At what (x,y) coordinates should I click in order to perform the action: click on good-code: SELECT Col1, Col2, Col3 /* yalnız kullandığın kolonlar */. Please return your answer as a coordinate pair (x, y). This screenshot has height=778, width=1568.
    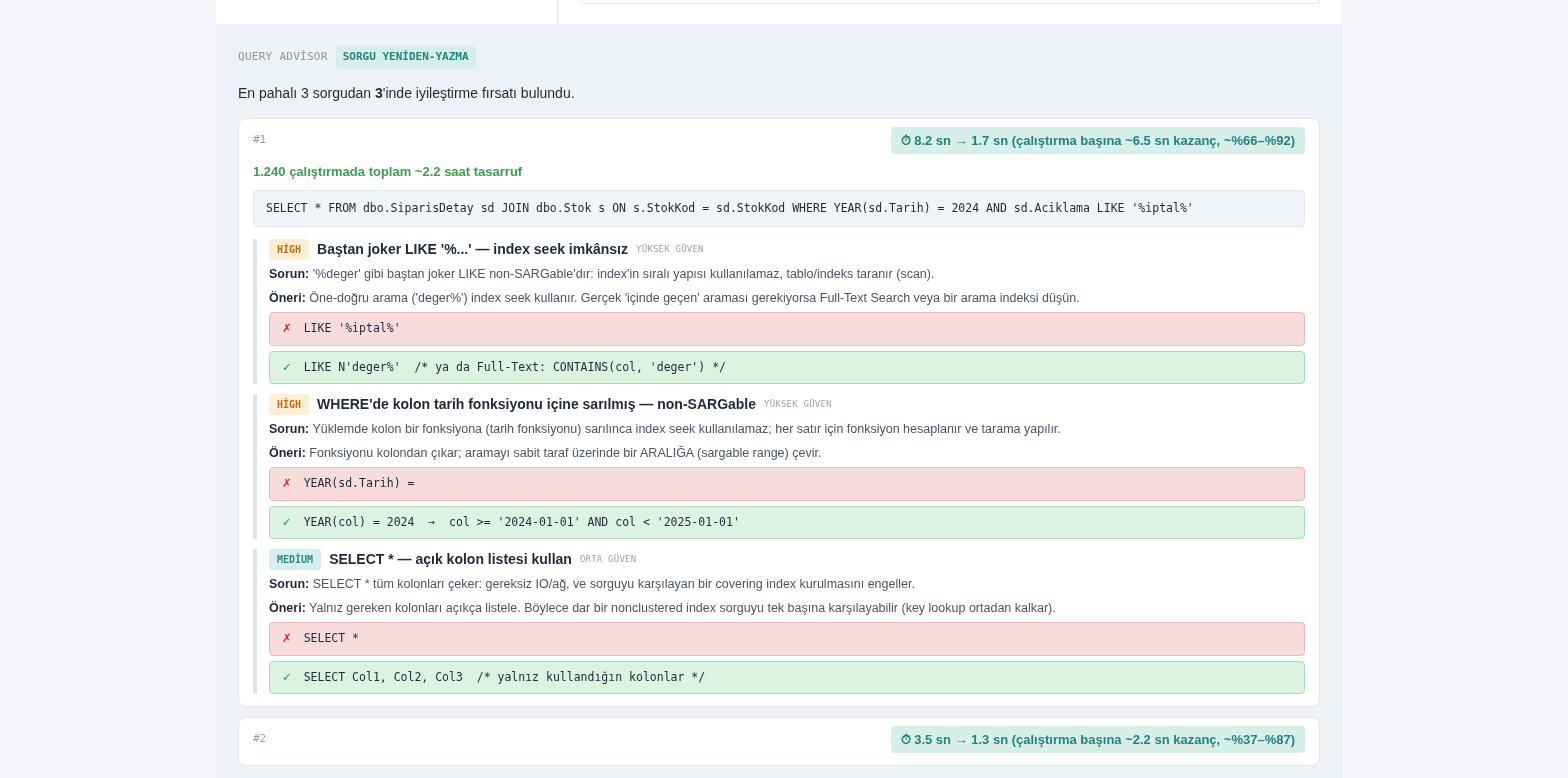
    Looking at the image, I should click on (504, 677).